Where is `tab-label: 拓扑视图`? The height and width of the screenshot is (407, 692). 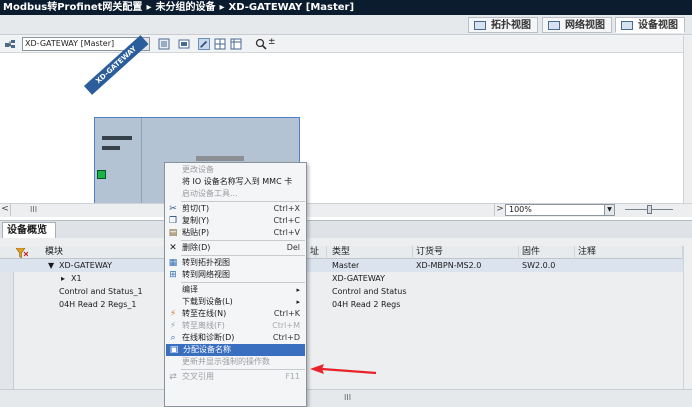
tab-label: 拓扑视图 is located at coordinates (511, 25).